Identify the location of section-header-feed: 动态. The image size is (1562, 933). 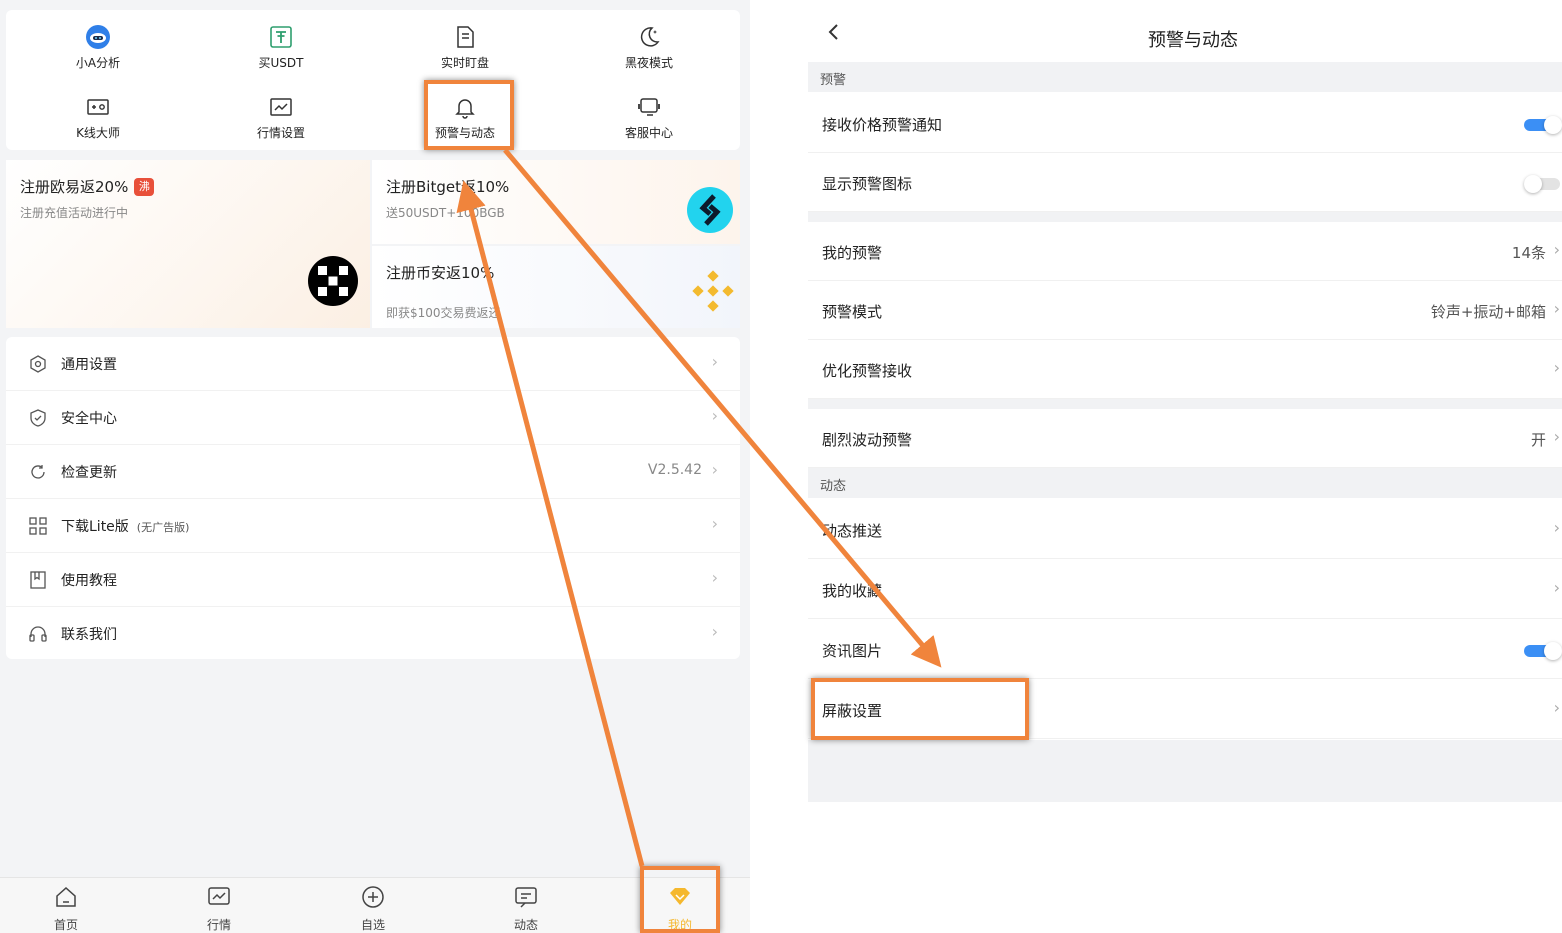
(1185, 483).